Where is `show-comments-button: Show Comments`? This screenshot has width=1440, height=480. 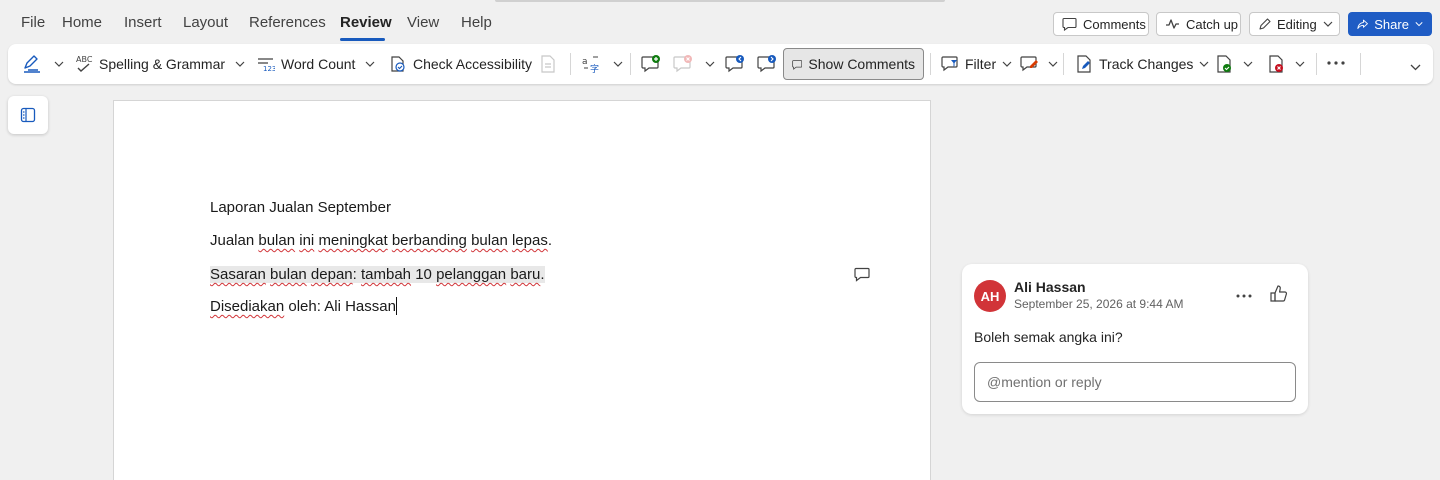
show-comments-button: Show Comments is located at coordinates (853, 64).